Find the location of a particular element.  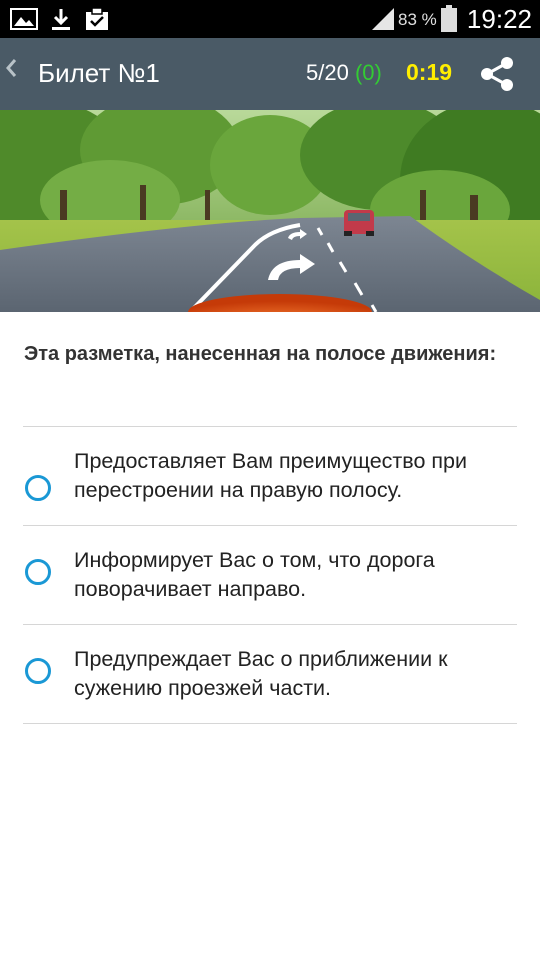

action-bar: Билет №1 5/20 (0) 0:19 is located at coordinates (270, 74).